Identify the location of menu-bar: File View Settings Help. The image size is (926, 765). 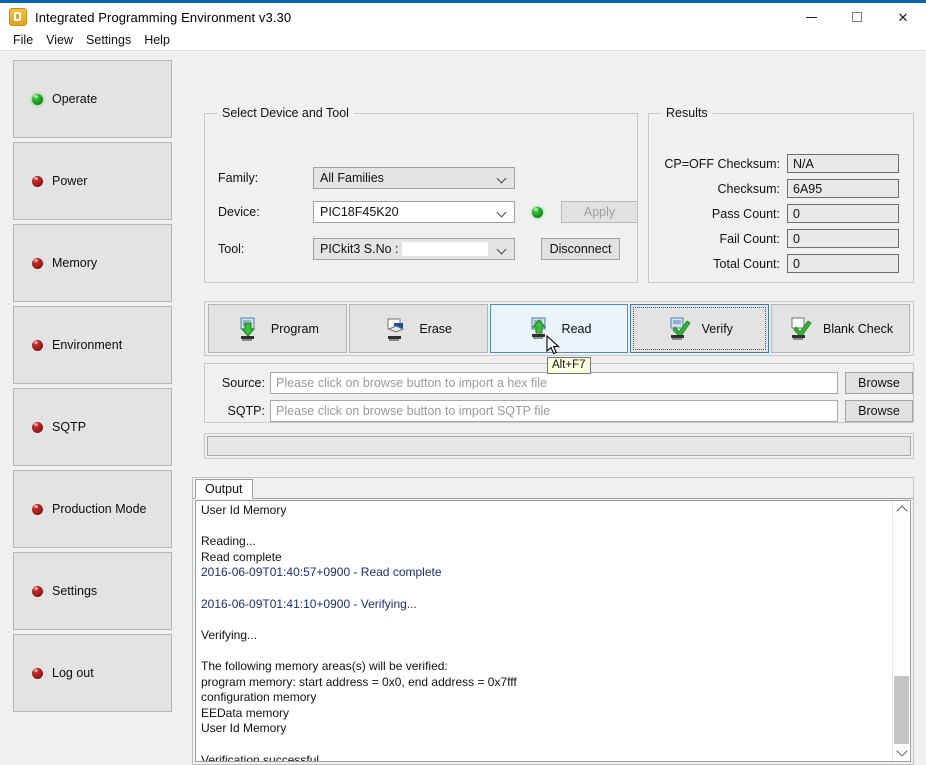
(463, 41).